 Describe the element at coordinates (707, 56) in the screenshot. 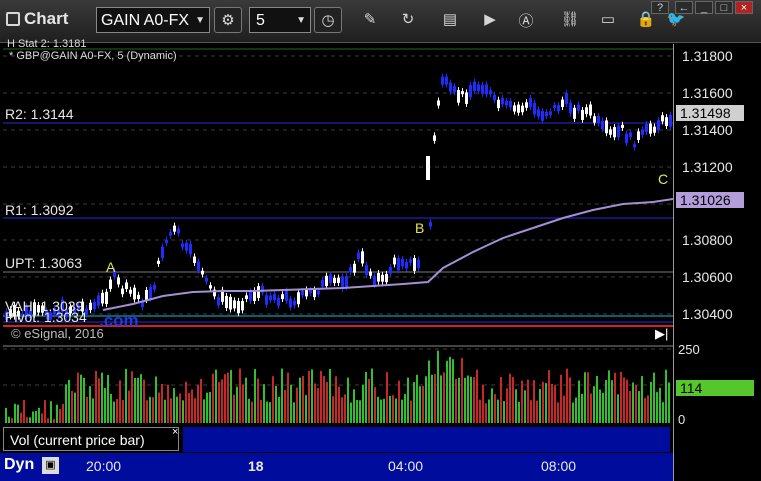

I see `price-tick: 1.31800` at that location.